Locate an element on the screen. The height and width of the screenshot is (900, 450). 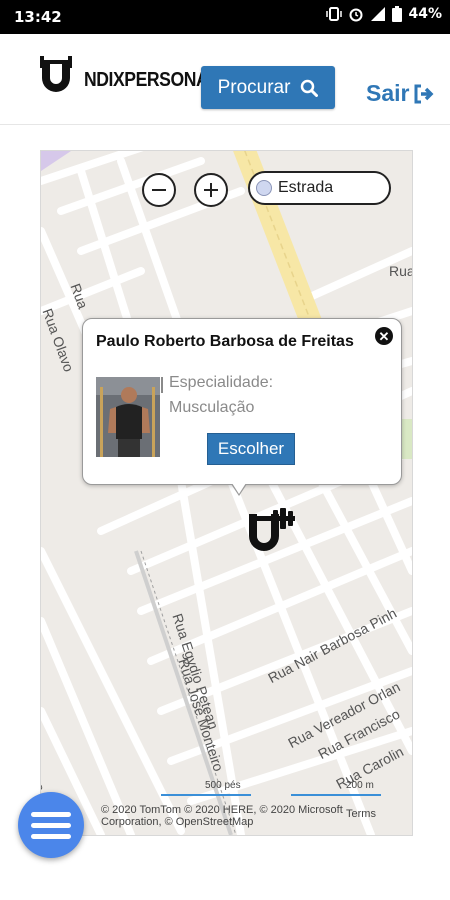
logout-button: Sair is located at coordinates (400, 93).